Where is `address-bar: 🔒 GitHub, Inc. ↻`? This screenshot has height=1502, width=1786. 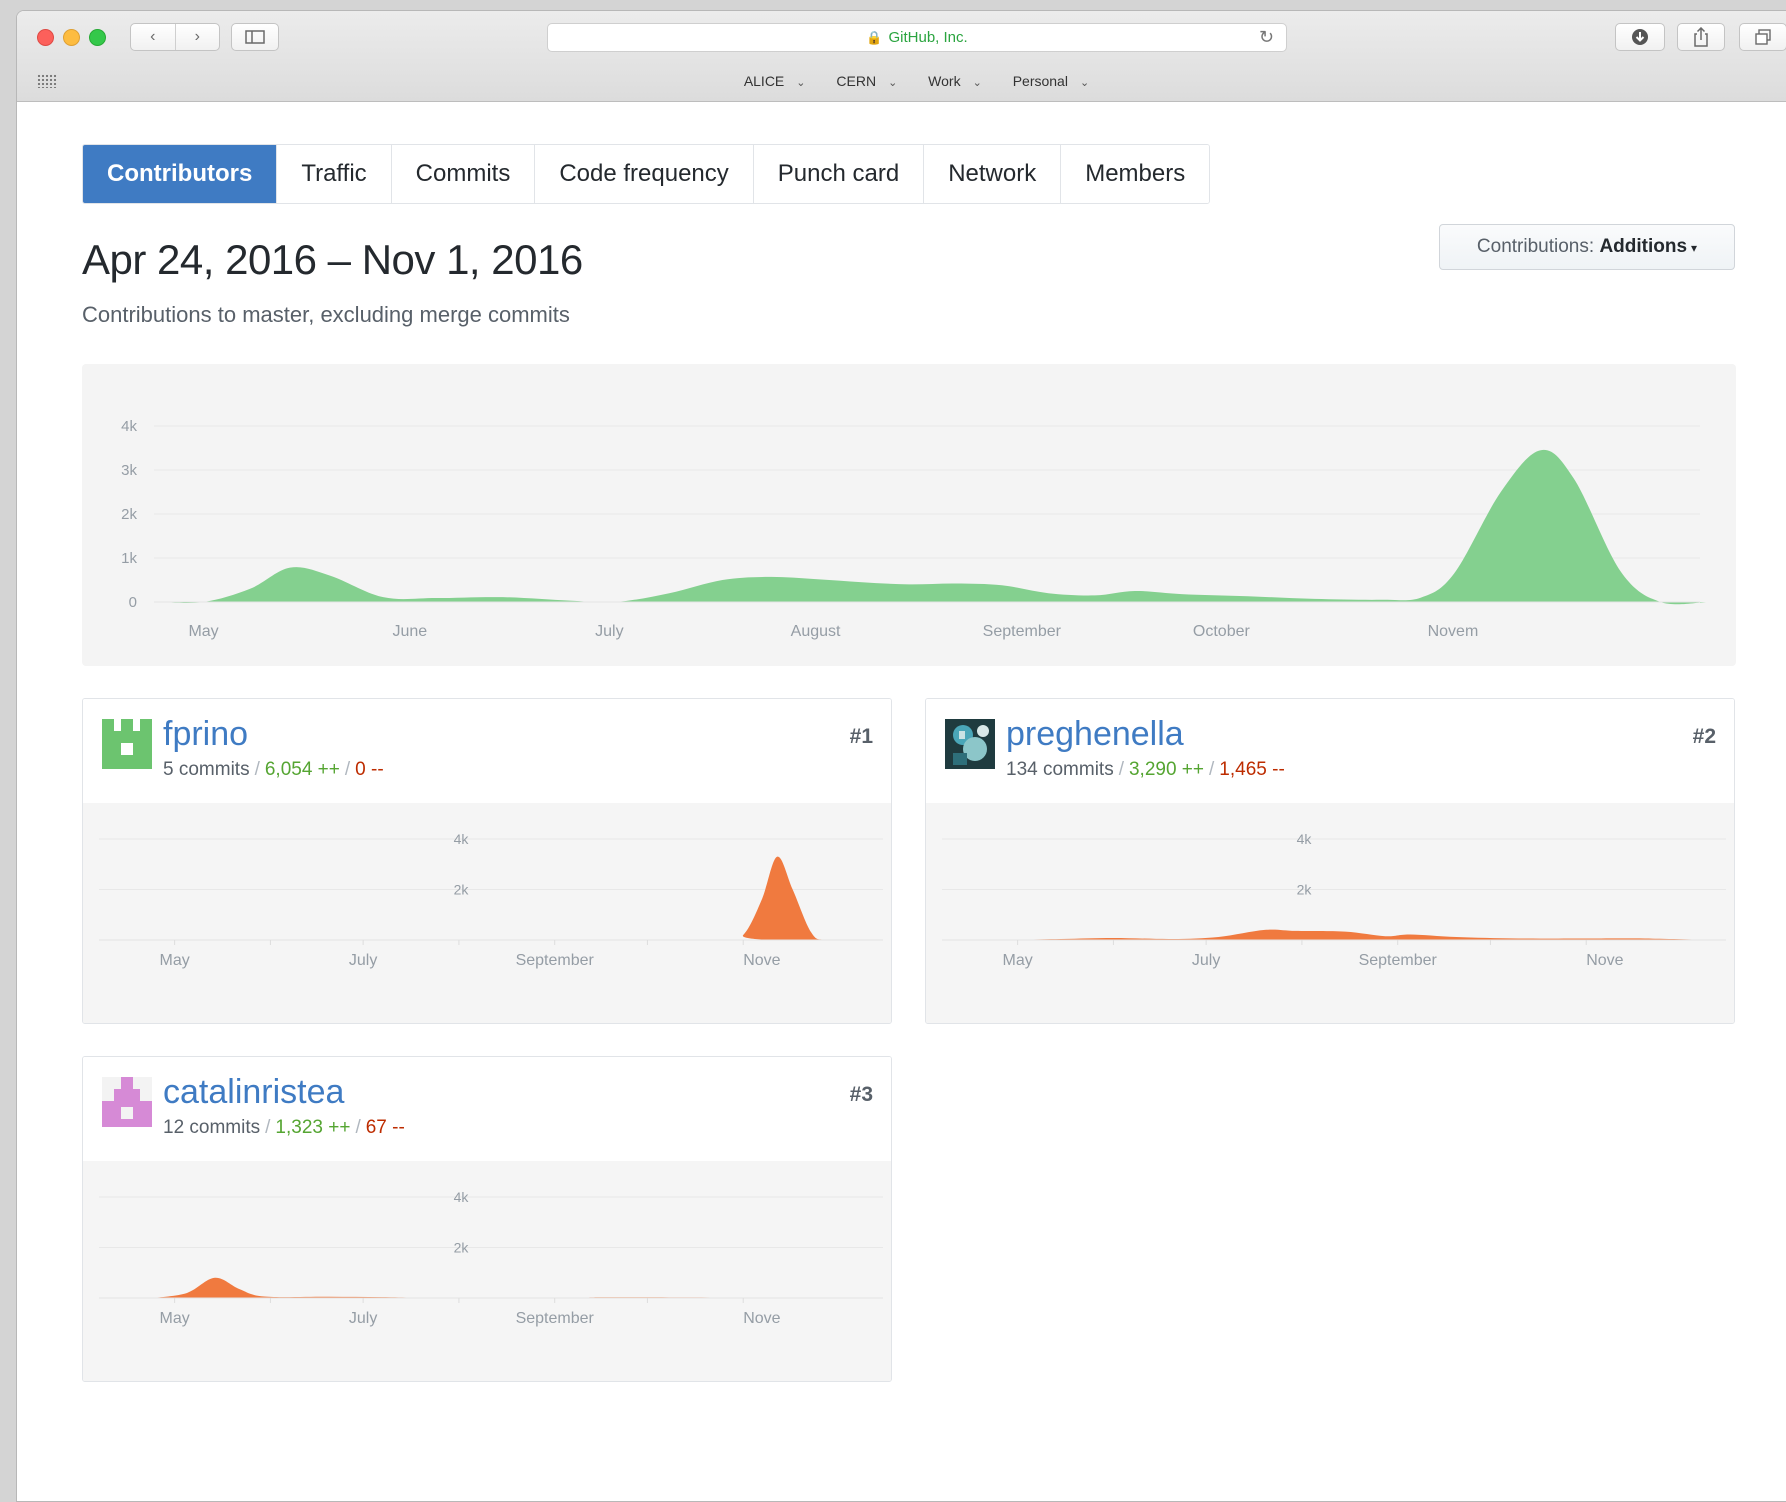
address-bar: 🔒 GitHub, Inc. ↻ is located at coordinates (917, 37).